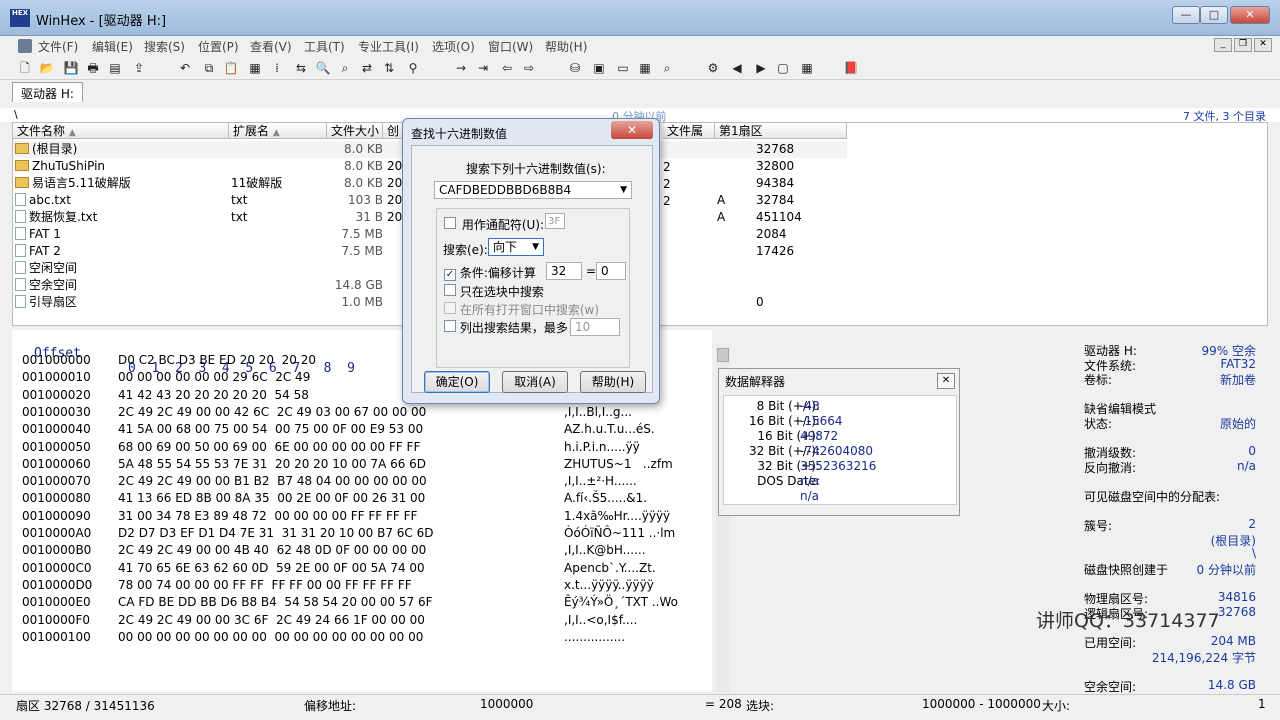  I want to click on menu-item-0: 文件(F), so click(58, 46).